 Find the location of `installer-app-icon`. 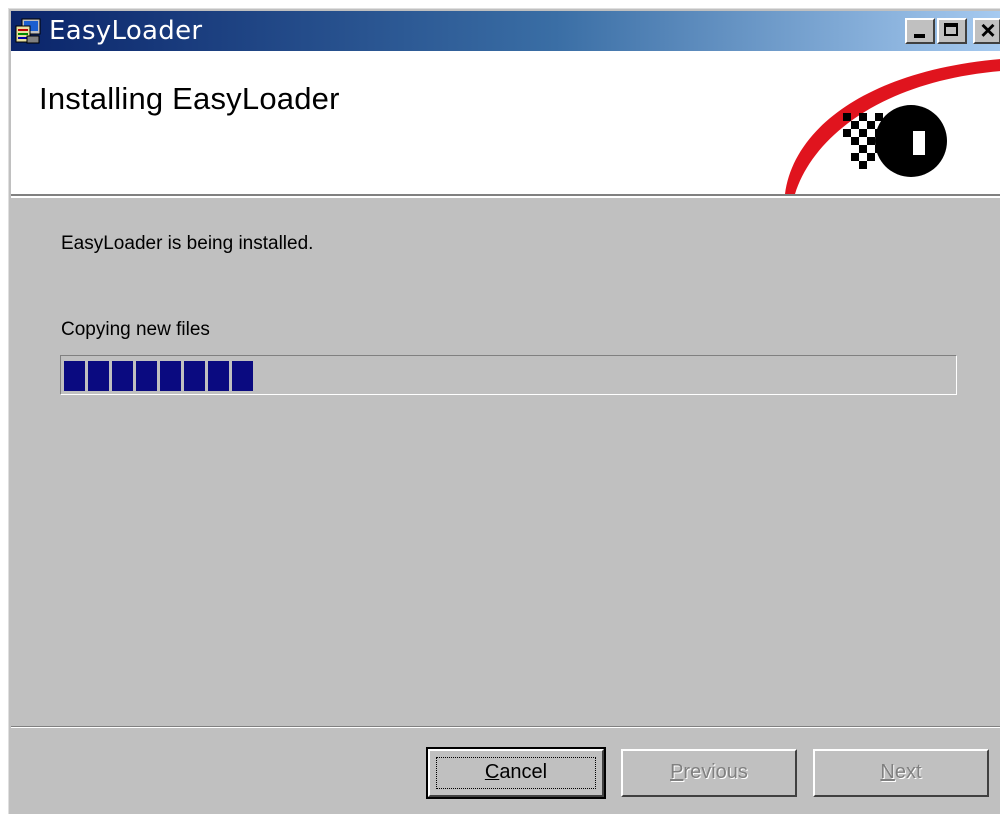

installer-app-icon is located at coordinates (28, 31).